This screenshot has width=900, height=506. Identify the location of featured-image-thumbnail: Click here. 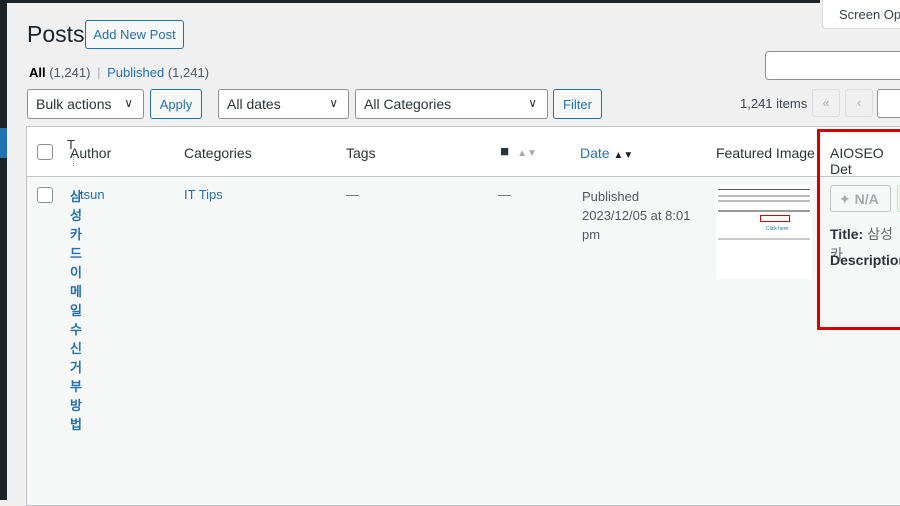
(764, 232).